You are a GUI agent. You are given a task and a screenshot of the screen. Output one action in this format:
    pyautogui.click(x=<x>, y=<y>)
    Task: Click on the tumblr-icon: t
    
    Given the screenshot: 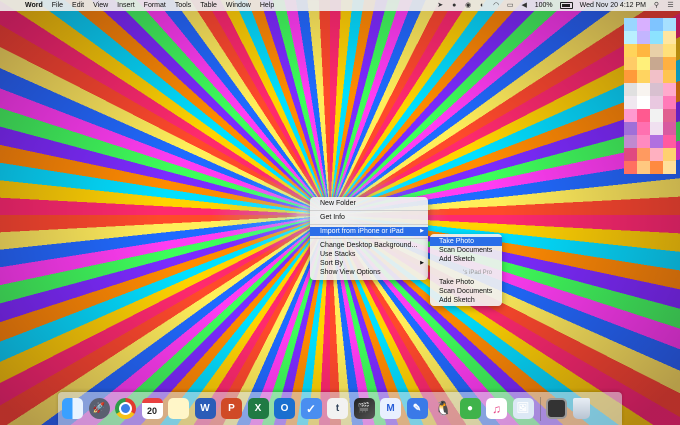 What is the action you would take?
    pyautogui.click(x=337, y=408)
    